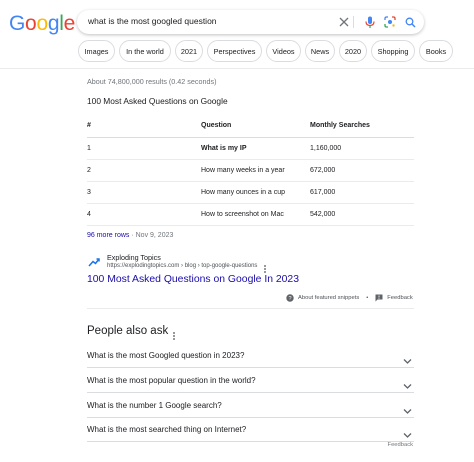 Image resolution: width=474 pixels, height=462 pixels. I want to click on table-cell: What is my IP, so click(255, 148).